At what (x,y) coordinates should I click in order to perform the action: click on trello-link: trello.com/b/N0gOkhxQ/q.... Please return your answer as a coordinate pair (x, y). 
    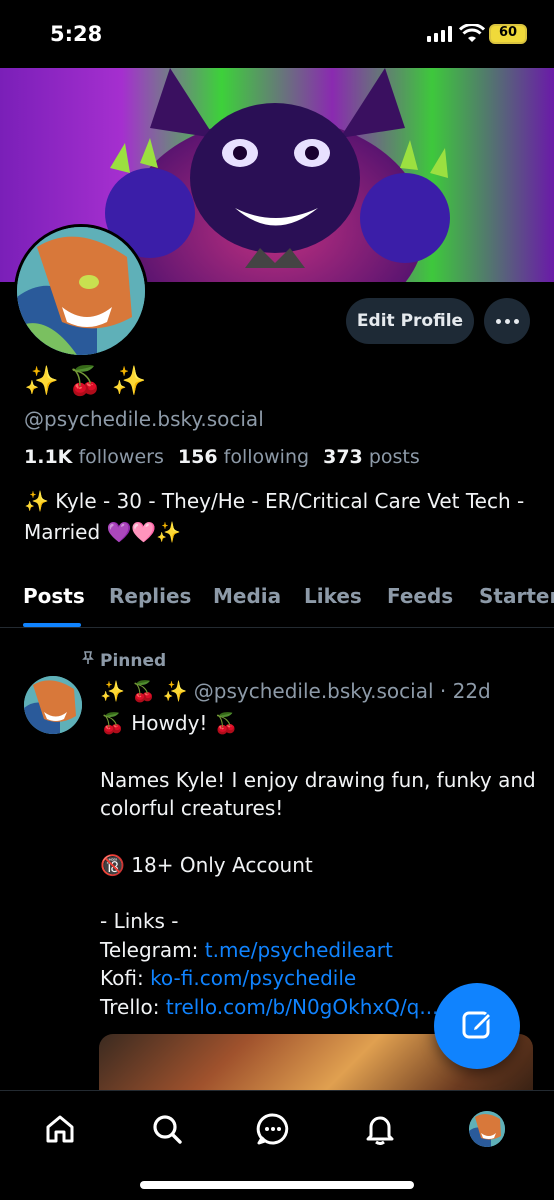
    Looking at the image, I should click on (302, 1007).